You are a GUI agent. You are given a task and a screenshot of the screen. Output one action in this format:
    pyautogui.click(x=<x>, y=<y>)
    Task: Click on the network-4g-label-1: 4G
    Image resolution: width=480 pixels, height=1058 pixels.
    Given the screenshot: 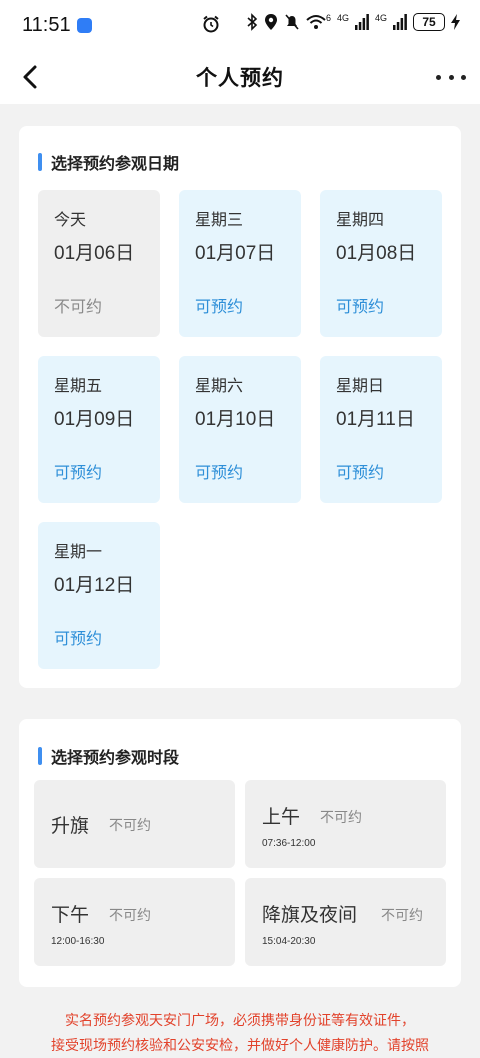 What is the action you would take?
    pyautogui.click(x=342, y=18)
    